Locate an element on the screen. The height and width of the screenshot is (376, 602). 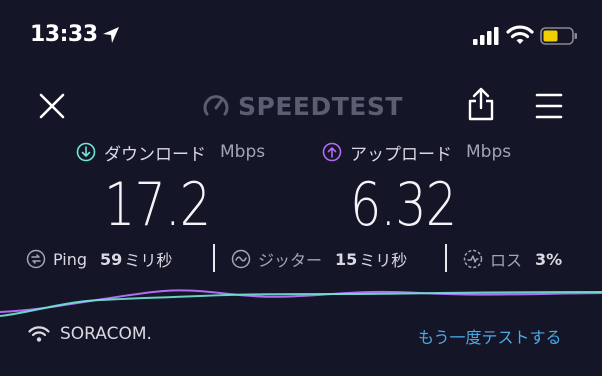
packet-loss-icon is located at coordinates (473, 259).